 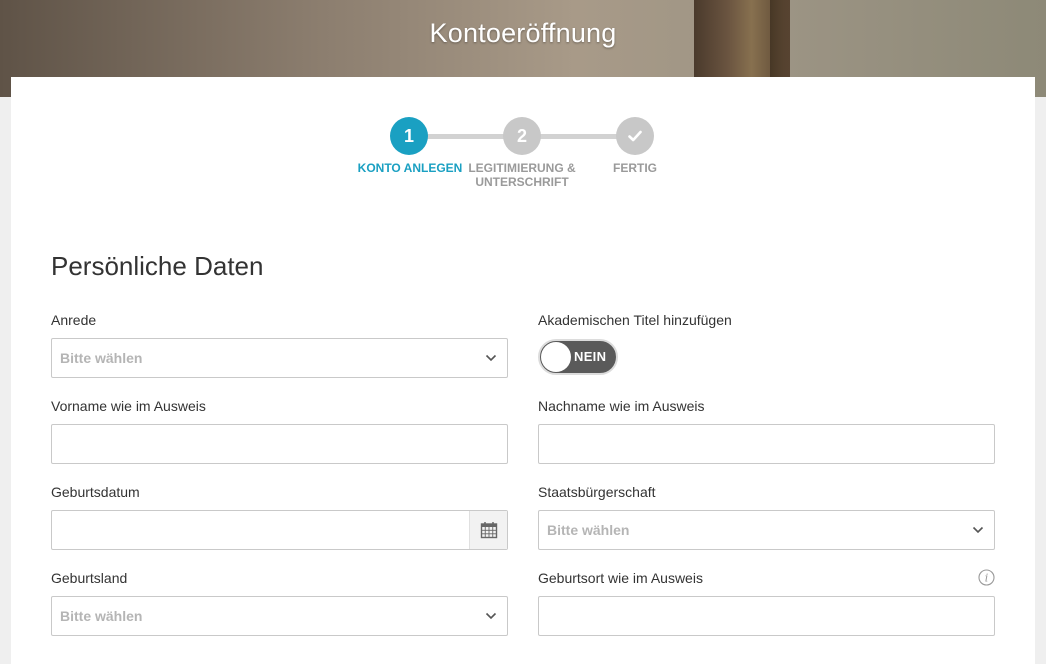 I want to click on toggle-knob, so click(x=556, y=357).